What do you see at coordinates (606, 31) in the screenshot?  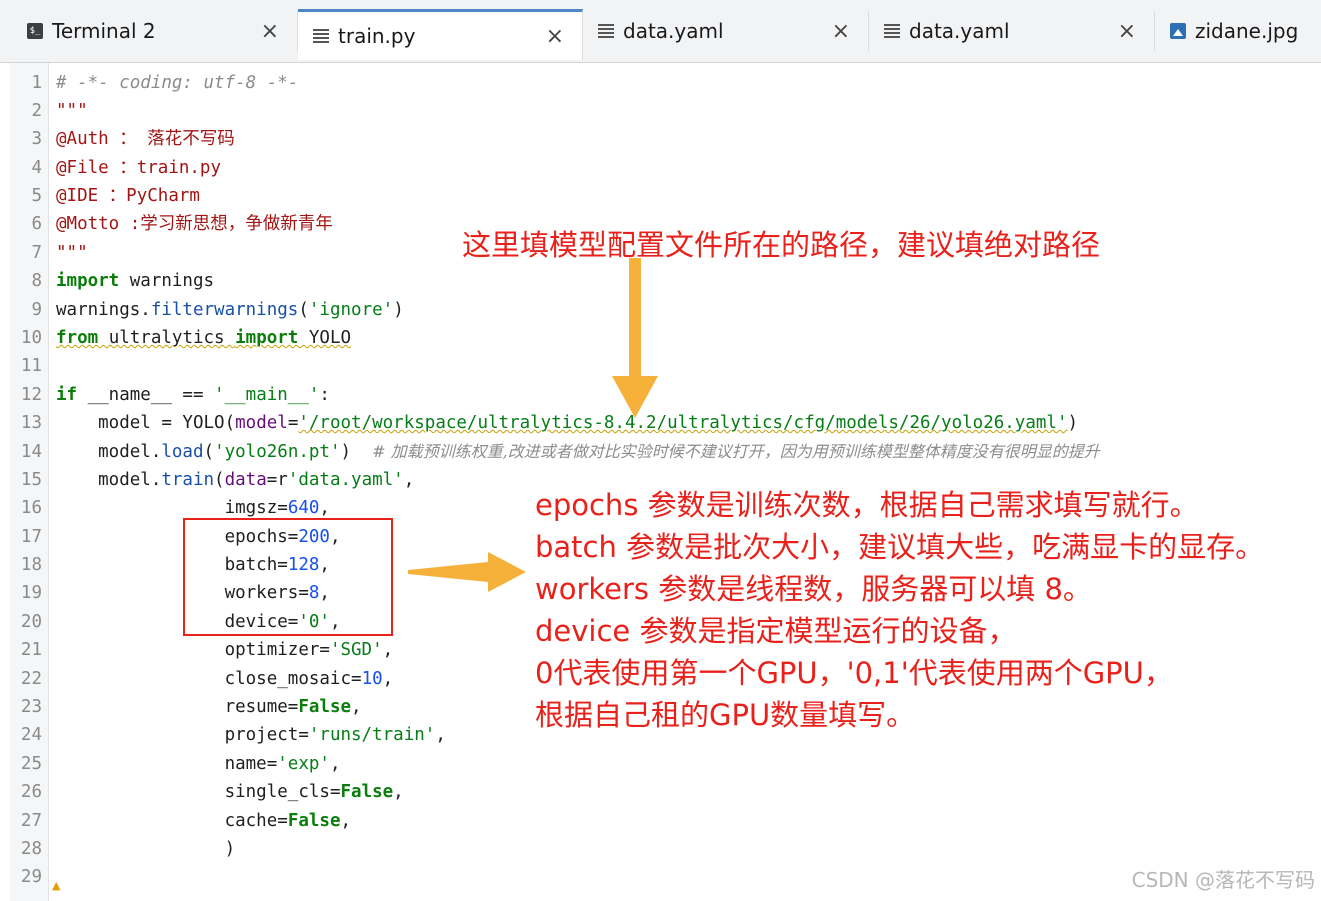 I see `yaml-file-icon` at bounding box center [606, 31].